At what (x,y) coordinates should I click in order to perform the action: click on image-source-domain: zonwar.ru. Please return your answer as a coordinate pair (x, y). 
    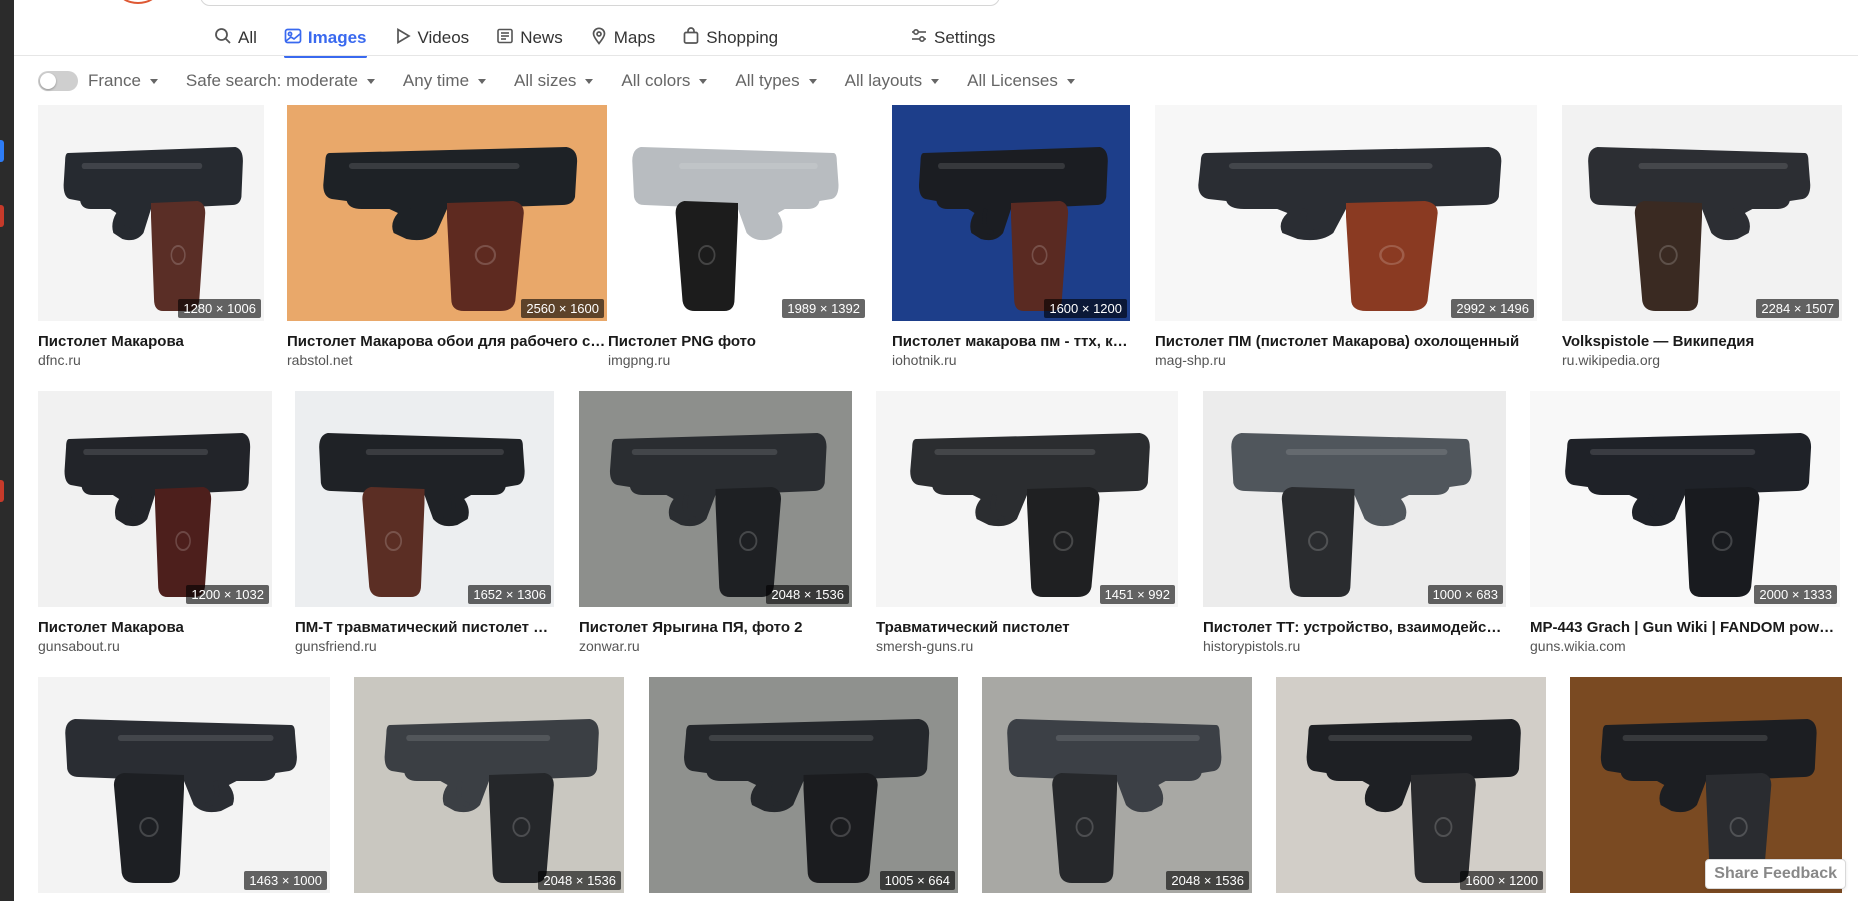
    Looking at the image, I should click on (715, 646).